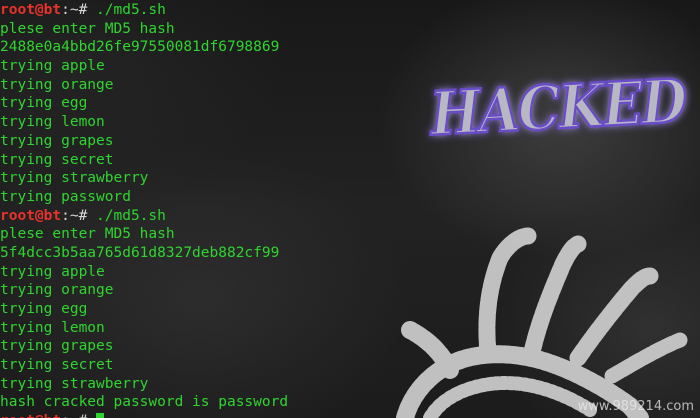 Image resolution: width=700 pixels, height=418 pixels. Describe the element at coordinates (144, 415) in the screenshot. I see `prompt-line: root@bt:~#` at that location.